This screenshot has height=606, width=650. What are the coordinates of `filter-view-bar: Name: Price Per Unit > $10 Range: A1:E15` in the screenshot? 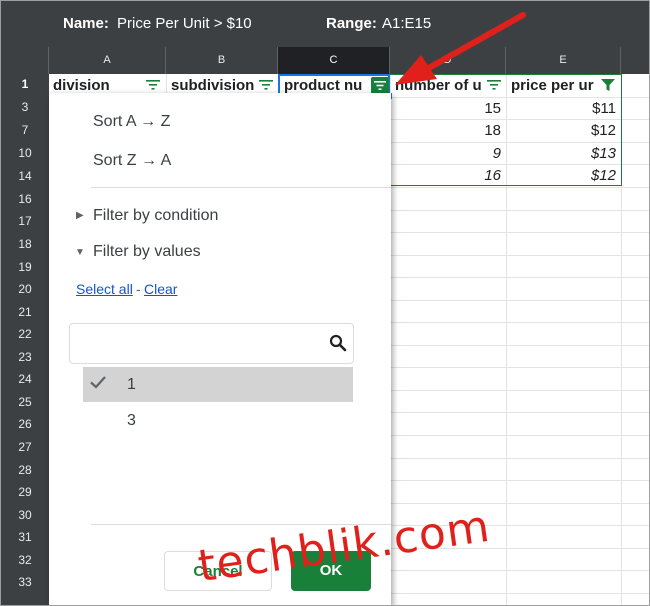 It's located at (325, 24).